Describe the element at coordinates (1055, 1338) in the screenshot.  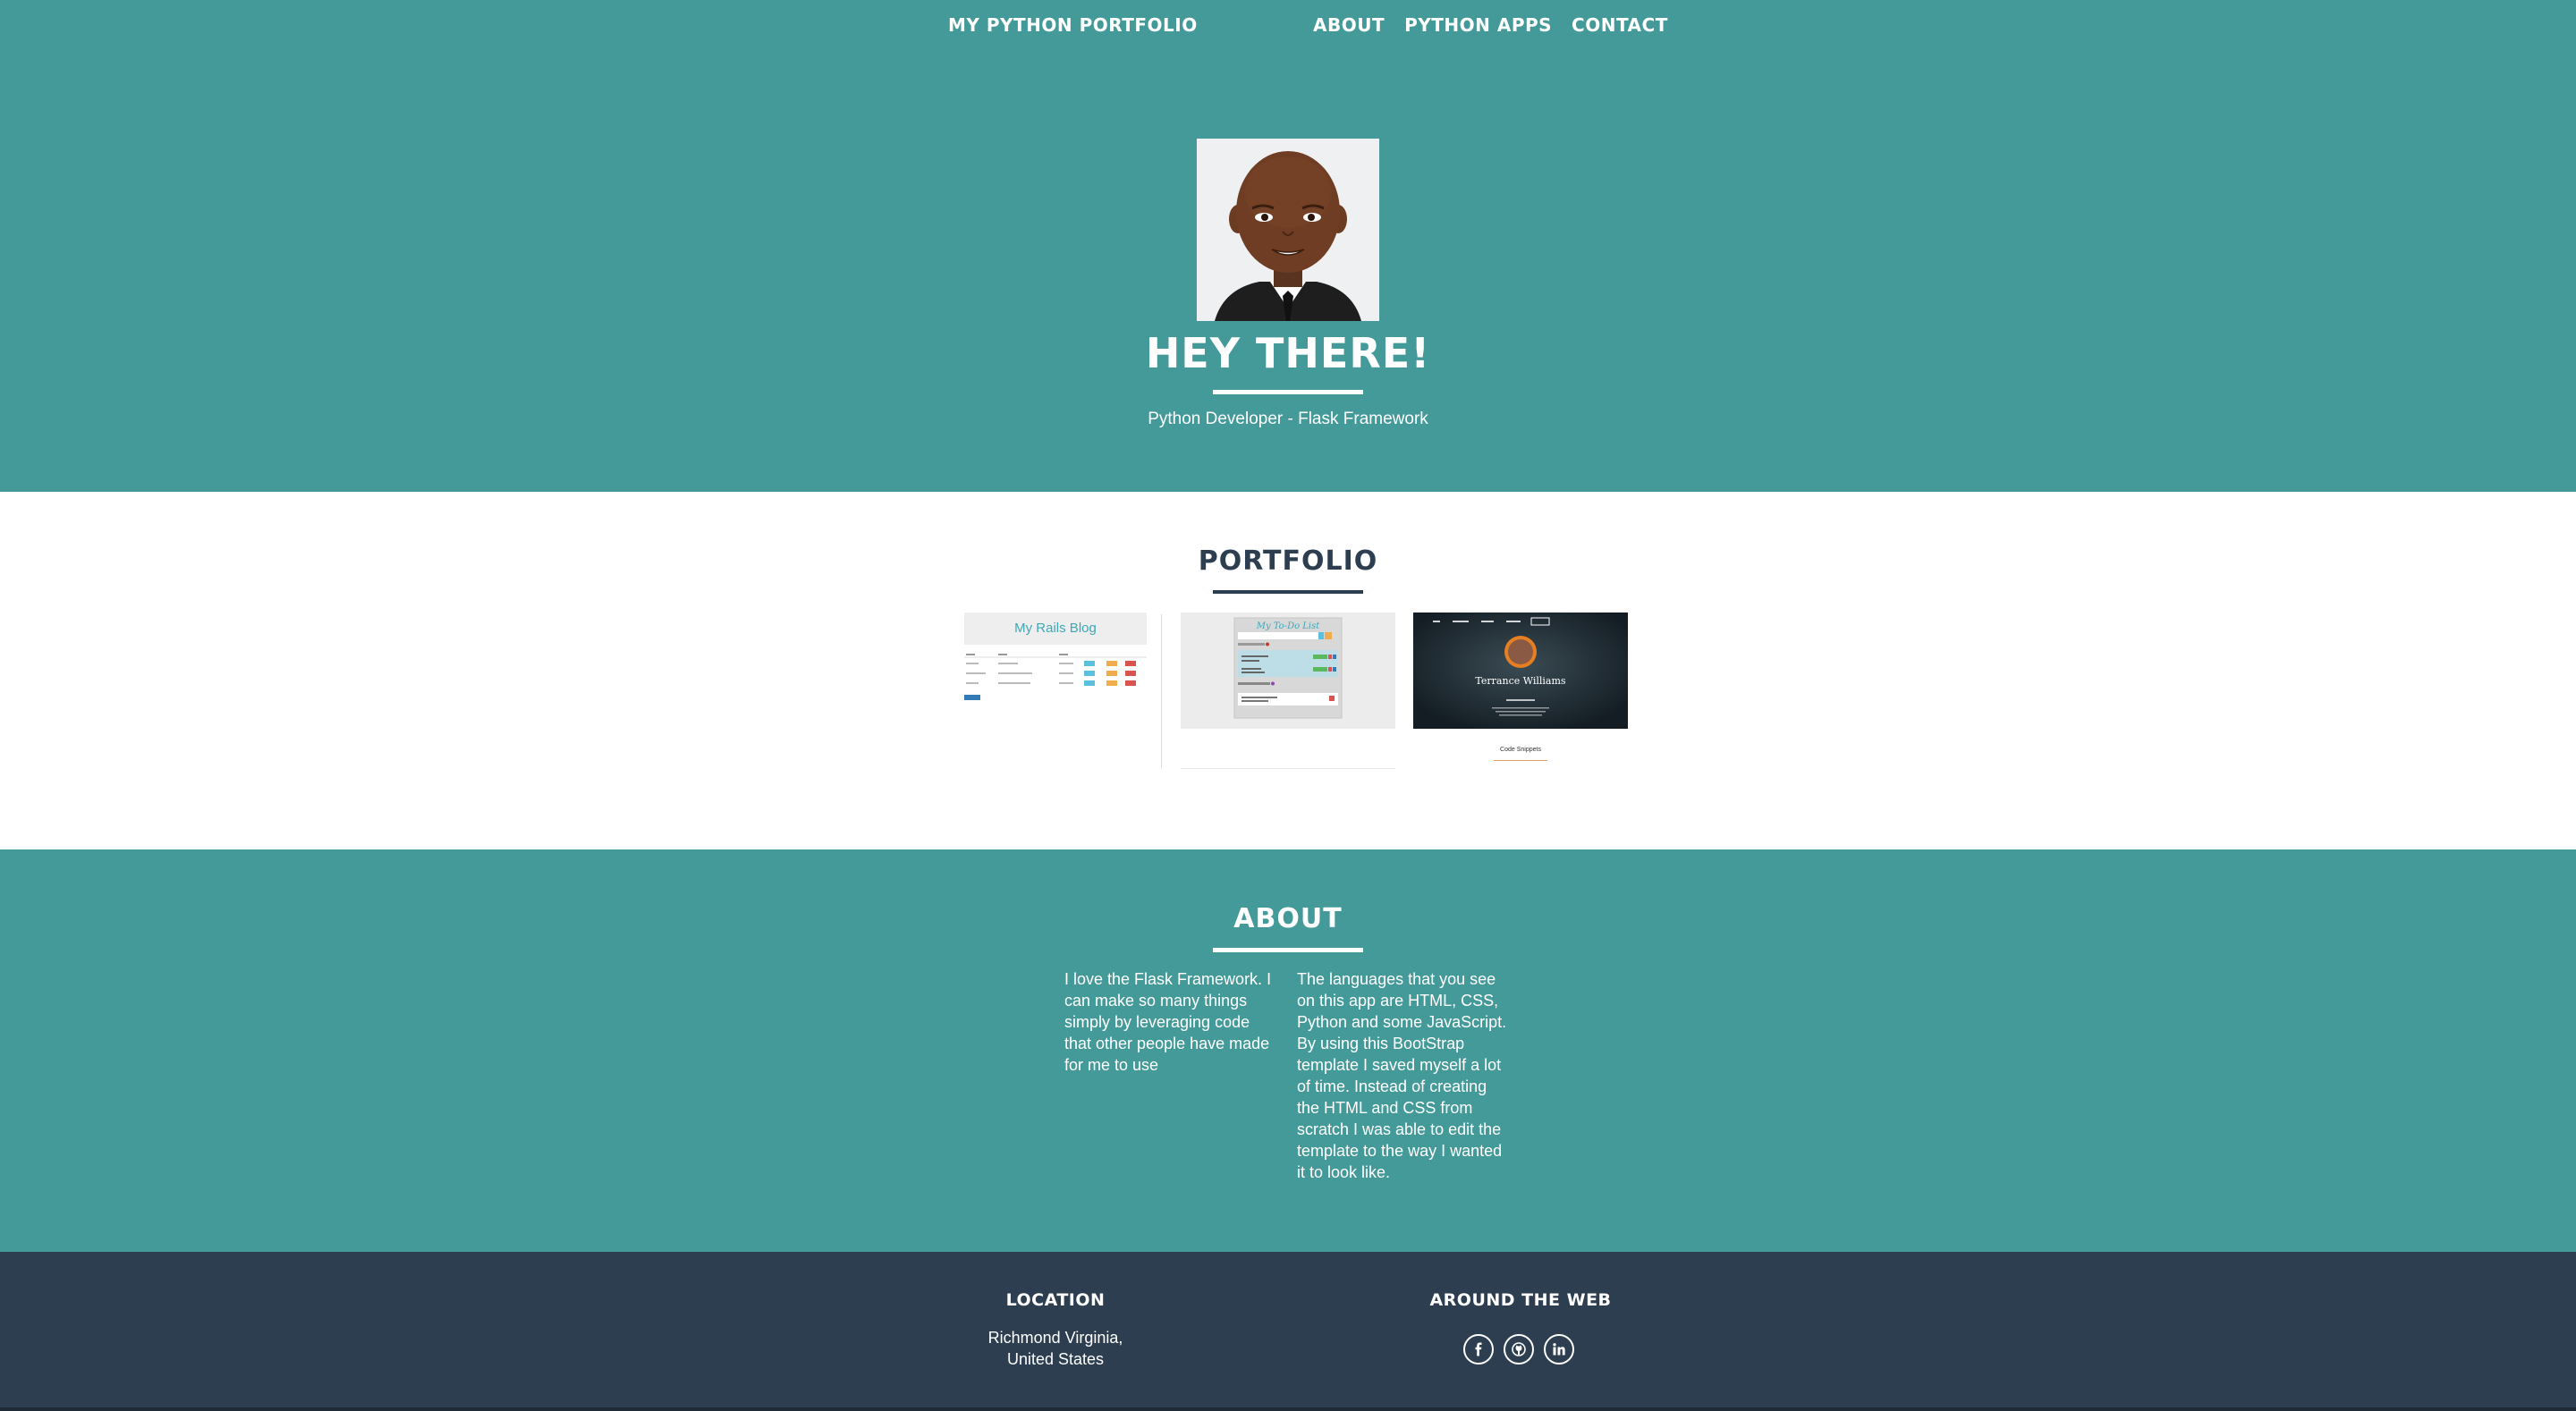
I see `location-line-1: Richmond Virginia,` at that location.